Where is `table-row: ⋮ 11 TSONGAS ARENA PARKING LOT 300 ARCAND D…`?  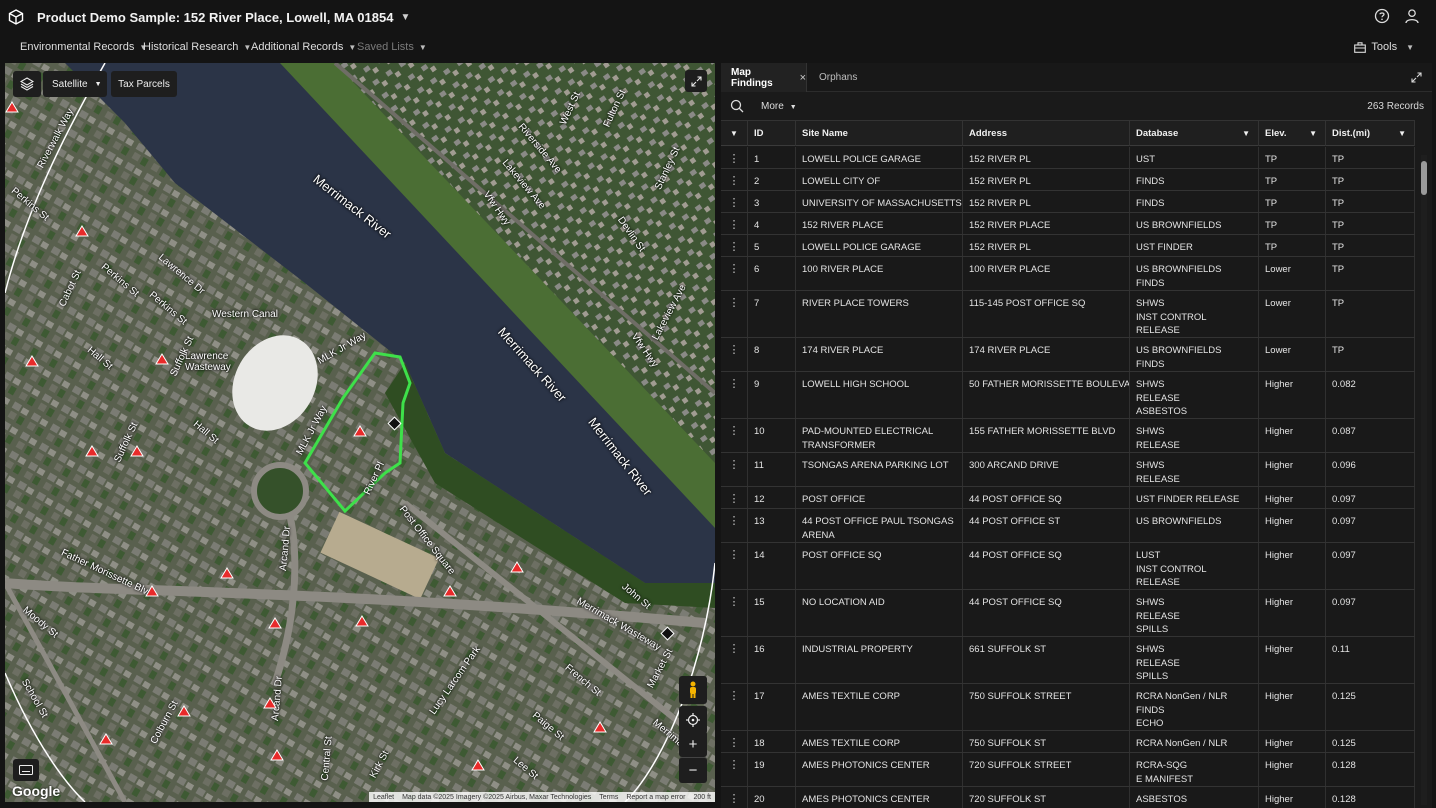 table-row: ⋮ 11 TSONGAS ARENA PARKING LOT 300 ARCAND D… is located at coordinates (1068, 470).